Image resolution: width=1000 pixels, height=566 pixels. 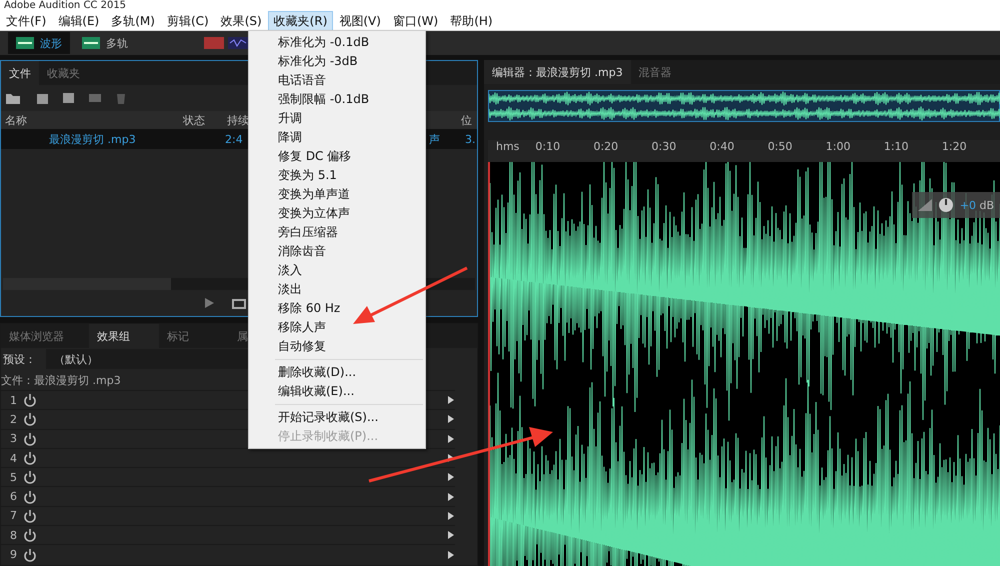 I want to click on window-title: Adobe Audition CC 2015, so click(x=65, y=6).